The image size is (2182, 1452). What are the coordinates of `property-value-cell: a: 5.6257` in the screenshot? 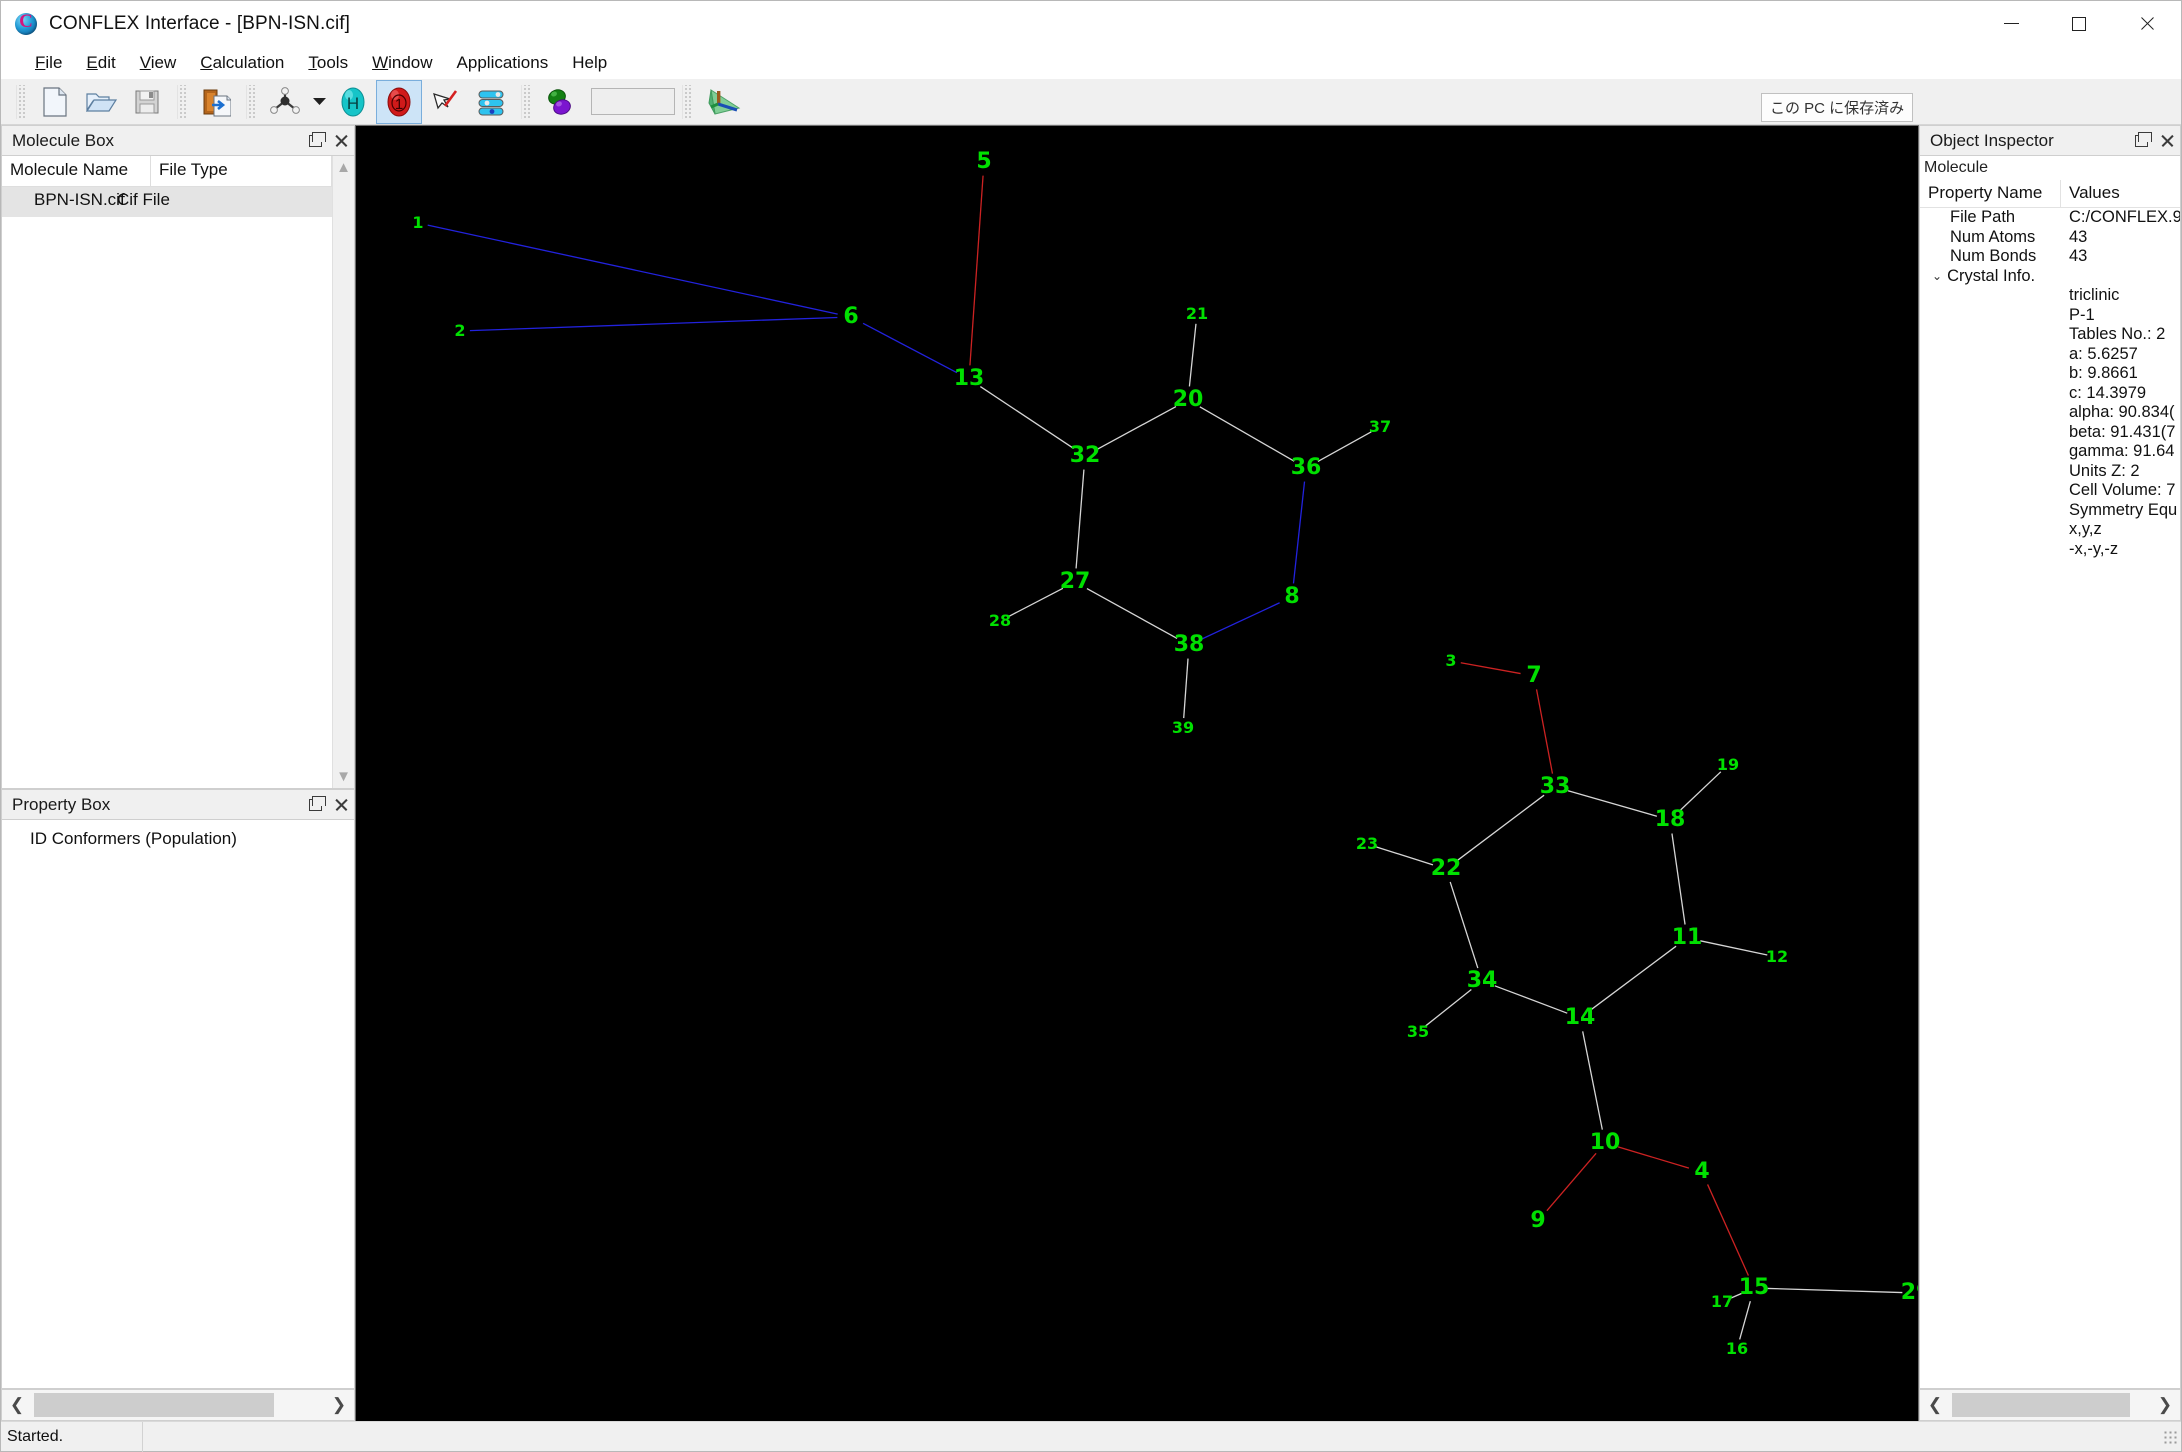 It's located at (2103, 353).